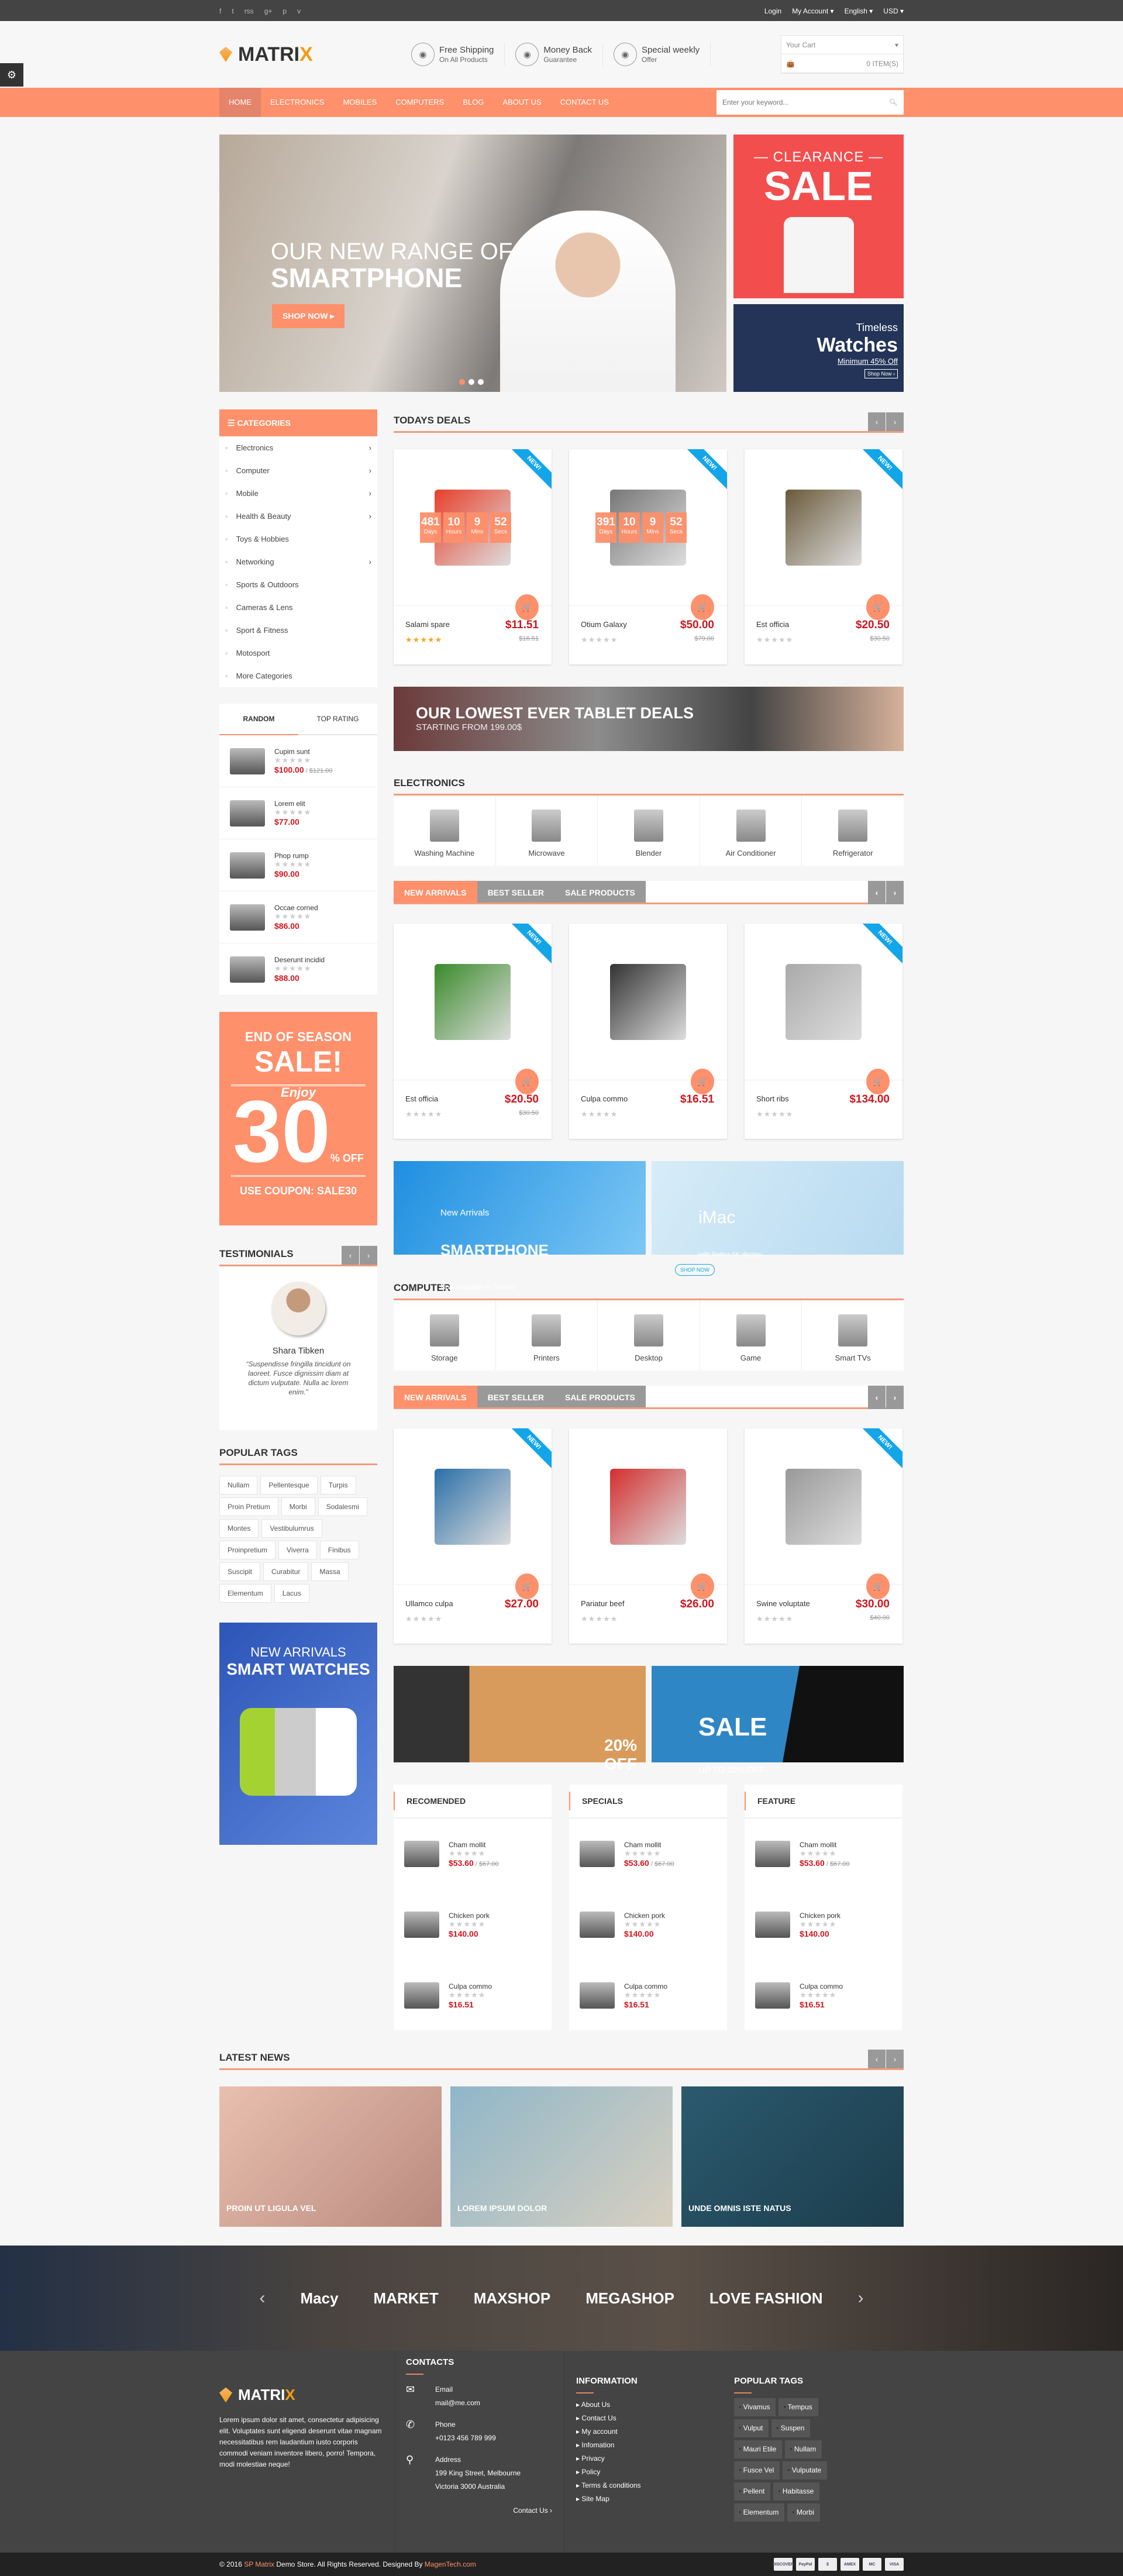 The width and height of the screenshot is (1123, 2576). Describe the element at coordinates (751, 2428) in the screenshot. I see `footer-tag: Vulput` at that location.